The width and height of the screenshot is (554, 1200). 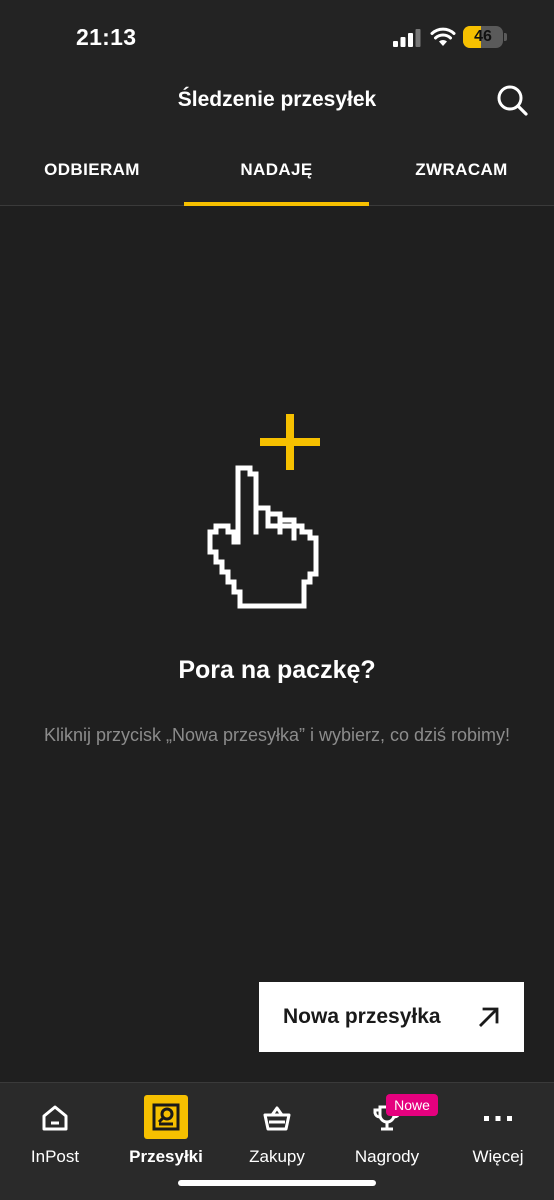 I want to click on app-header: Śledzenie przesyłek, so click(x=277, y=102).